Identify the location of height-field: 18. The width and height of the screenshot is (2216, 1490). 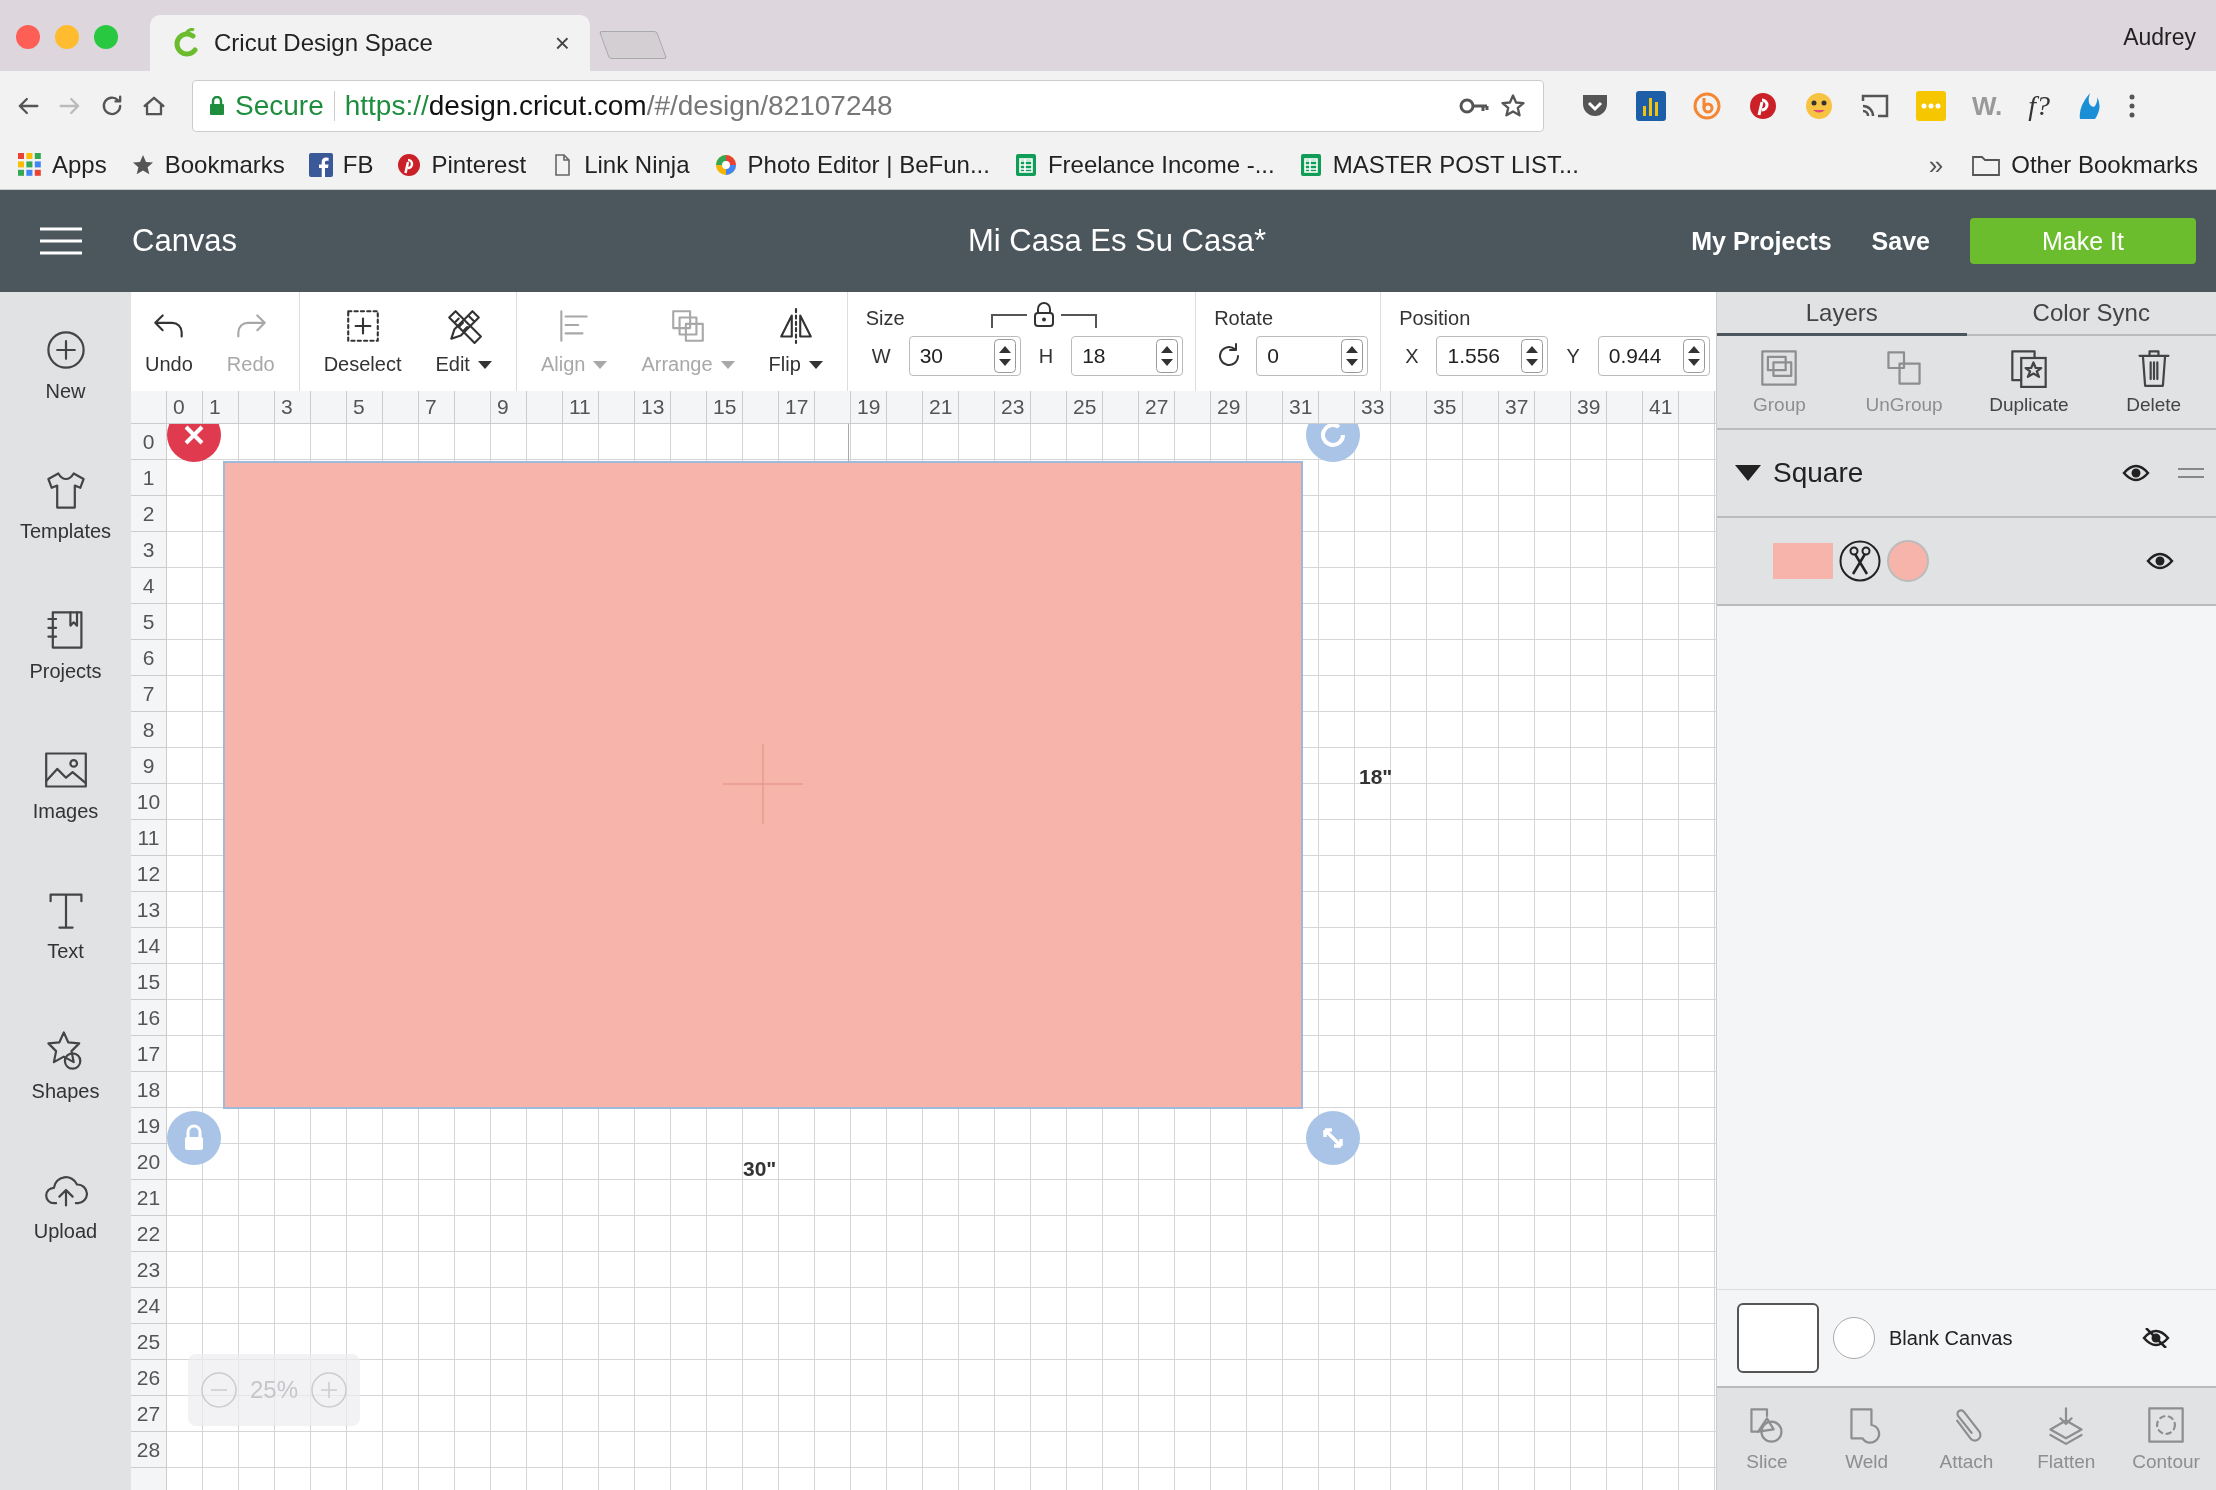
(1127, 356).